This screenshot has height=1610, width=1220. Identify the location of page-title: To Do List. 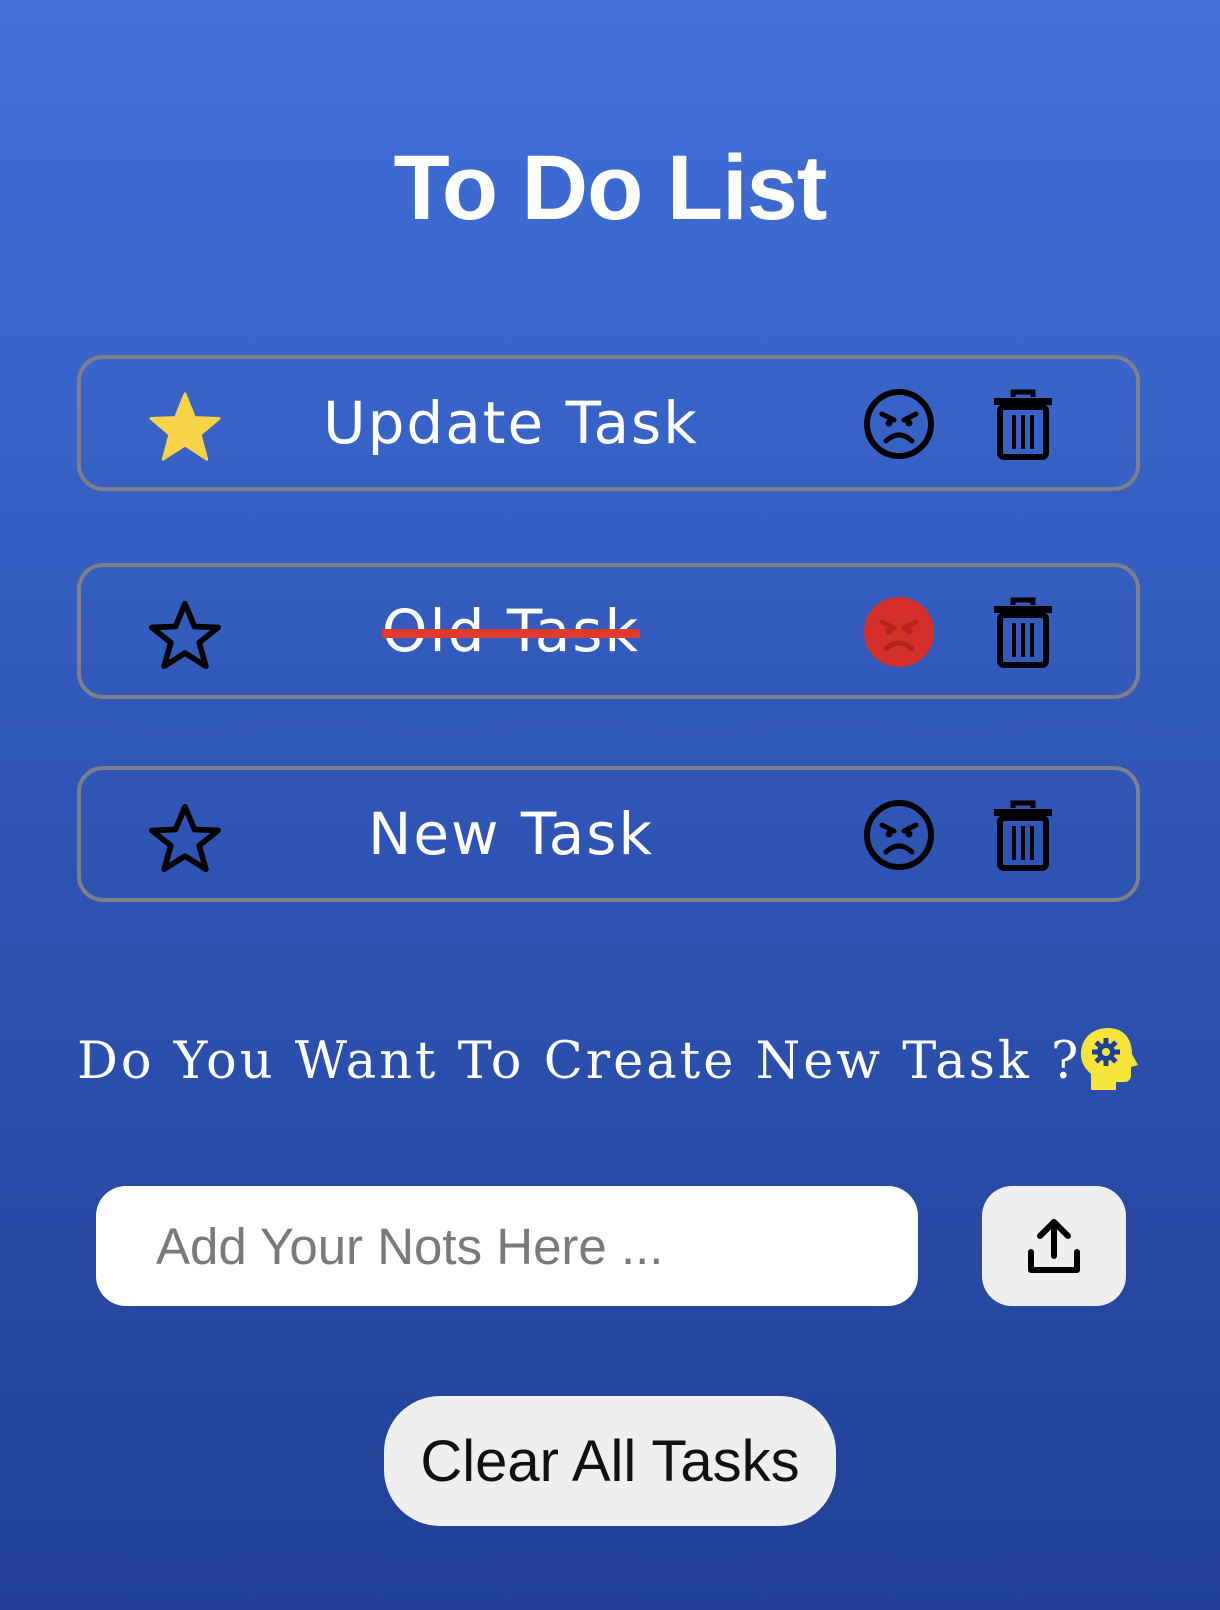
(610, 188).